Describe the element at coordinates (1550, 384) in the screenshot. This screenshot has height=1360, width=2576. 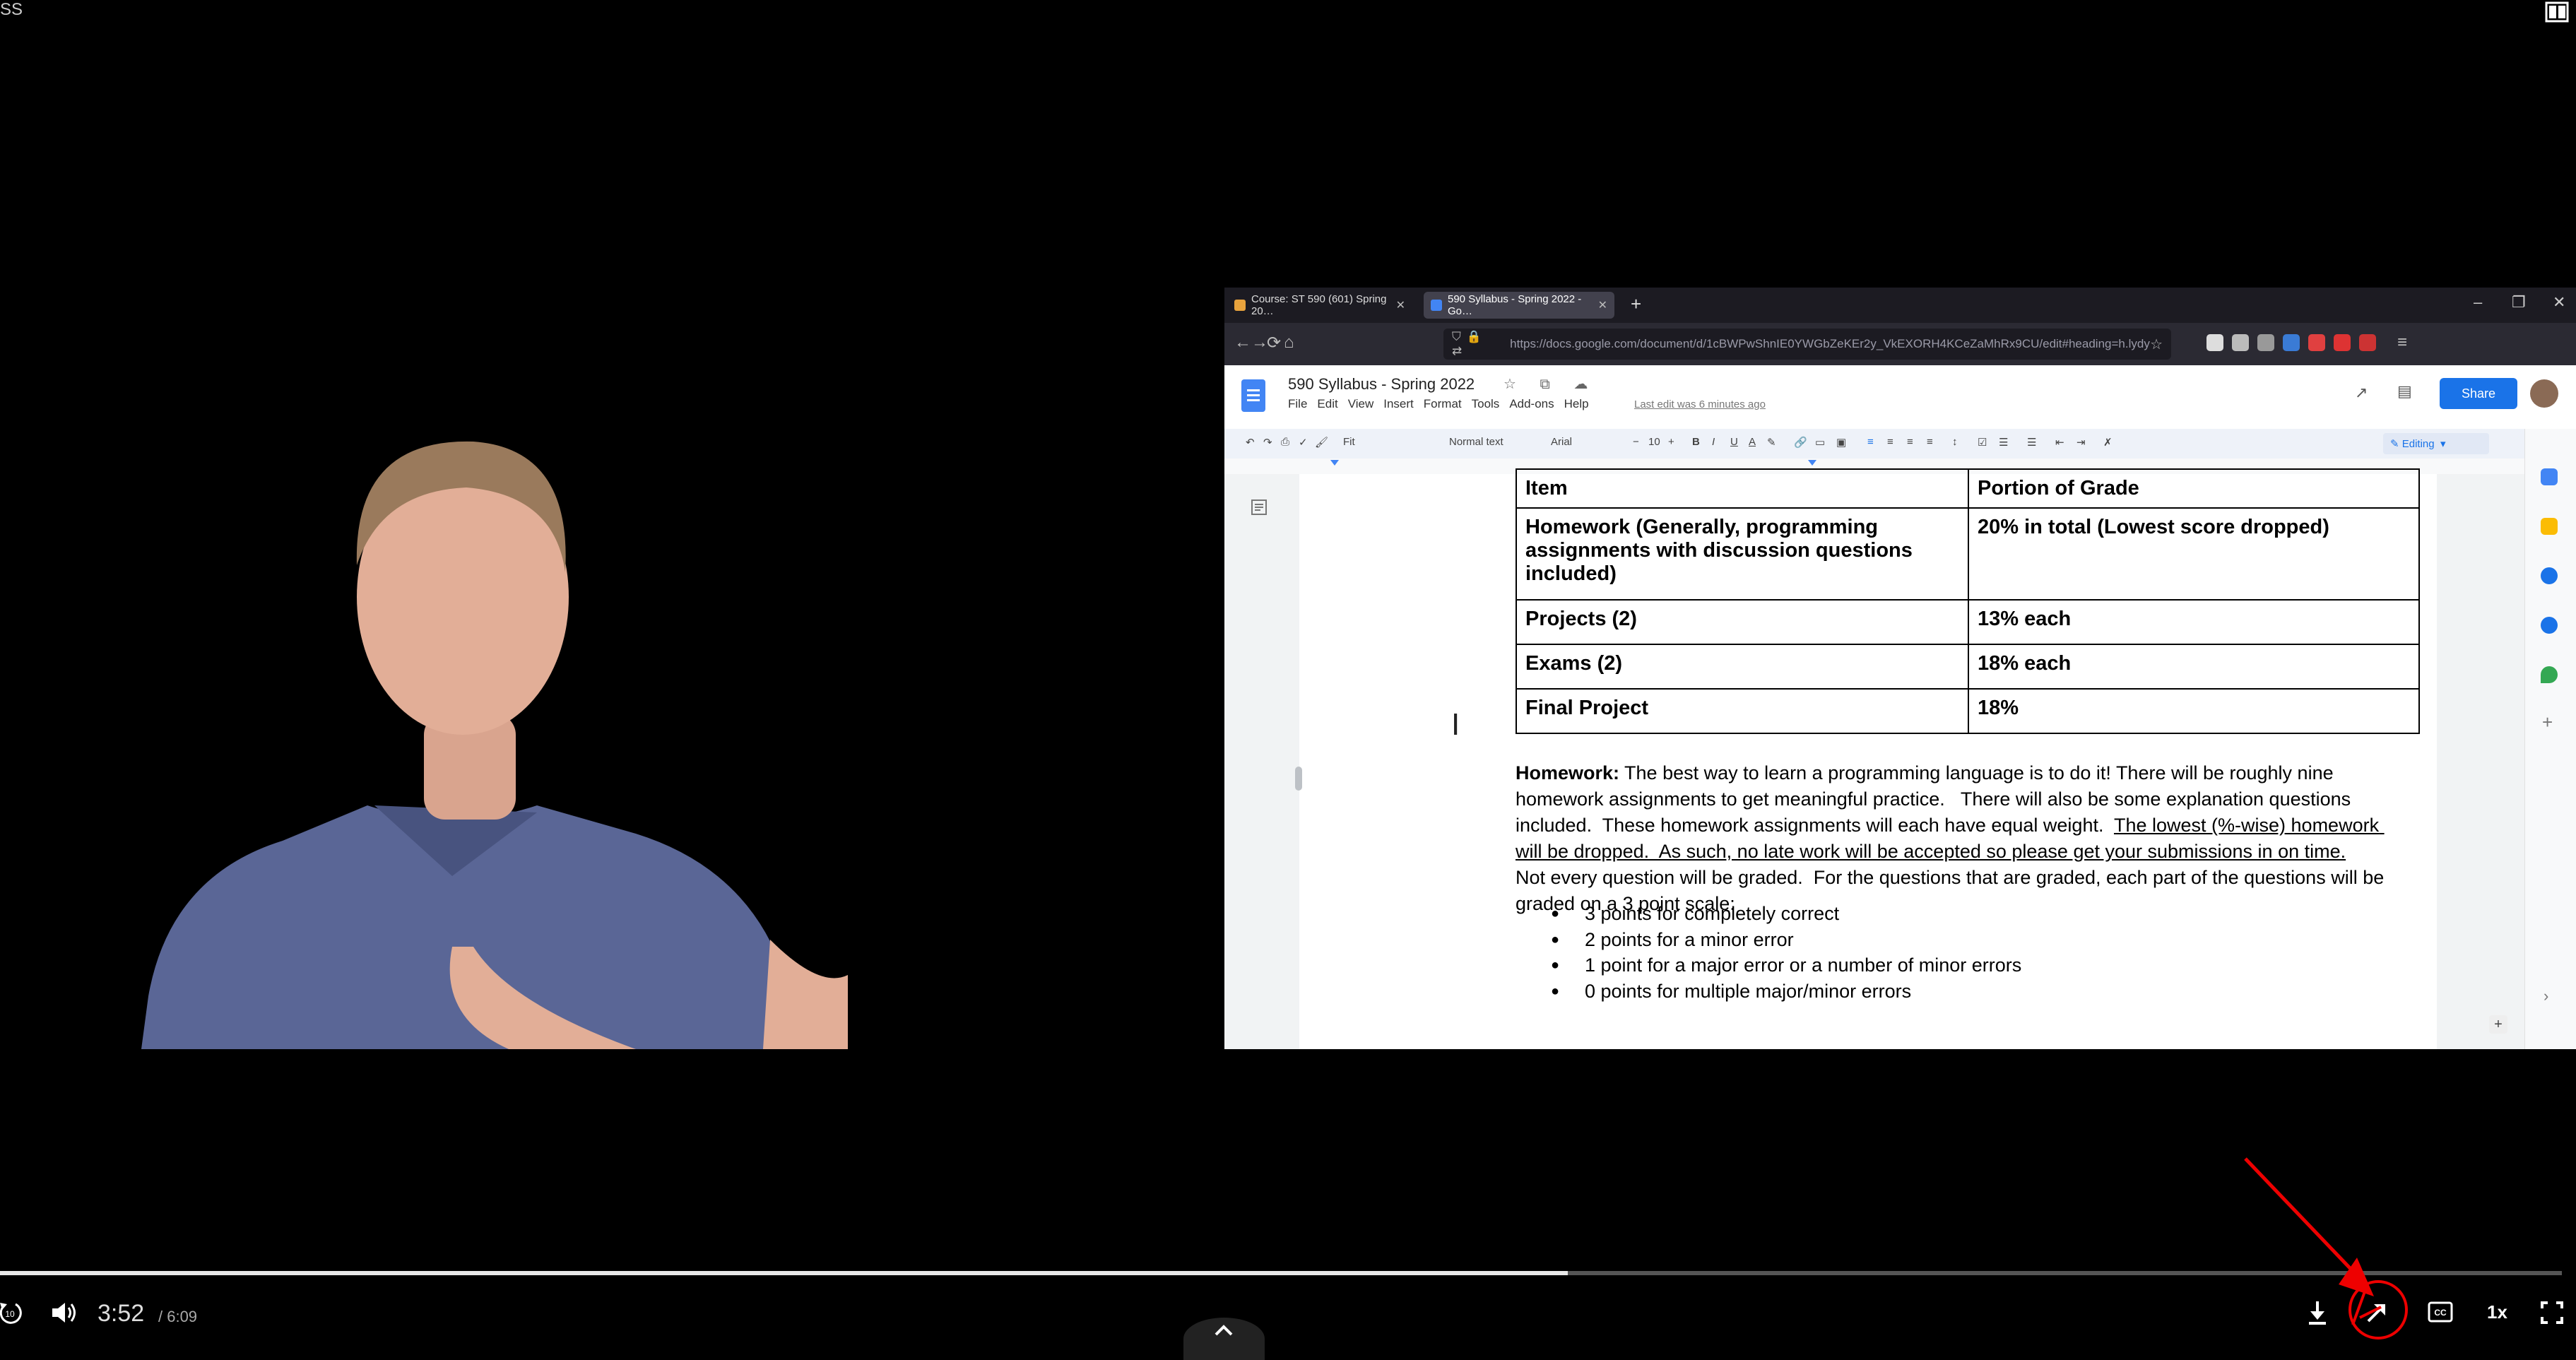
I see `star-move-cloud-icons: ☆ ⧉ ☁` at that location.